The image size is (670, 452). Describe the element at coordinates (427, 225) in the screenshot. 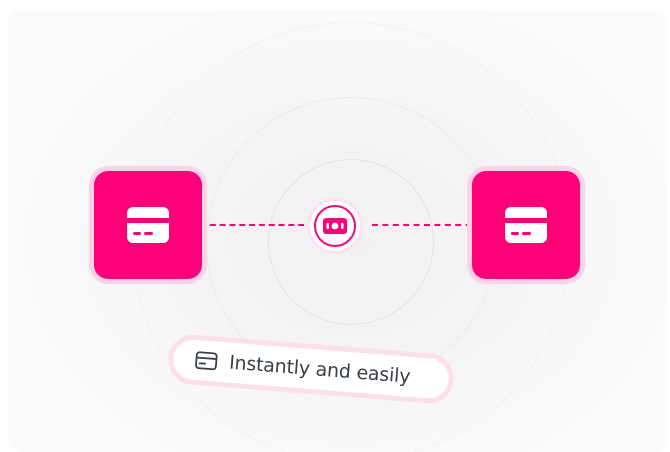

I see `connection-line-right` at that location.